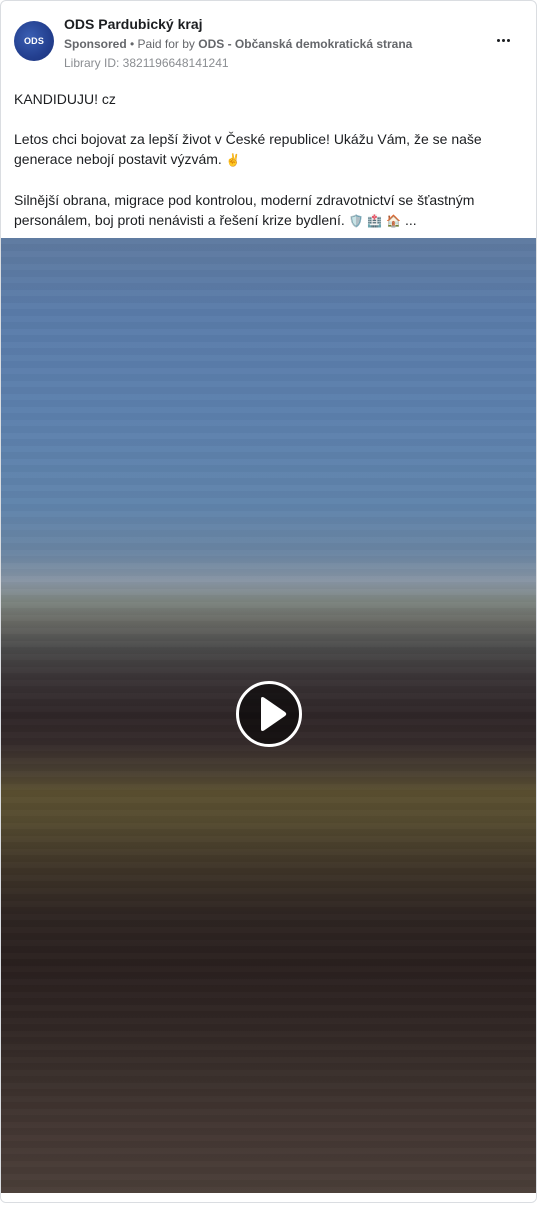 The image size is (539, 1205). Describe the element at coordinates (375, 221) in the screenshot. I see `paragraph-3-emojis: 🛡️ 🏥 🏠` at that location.